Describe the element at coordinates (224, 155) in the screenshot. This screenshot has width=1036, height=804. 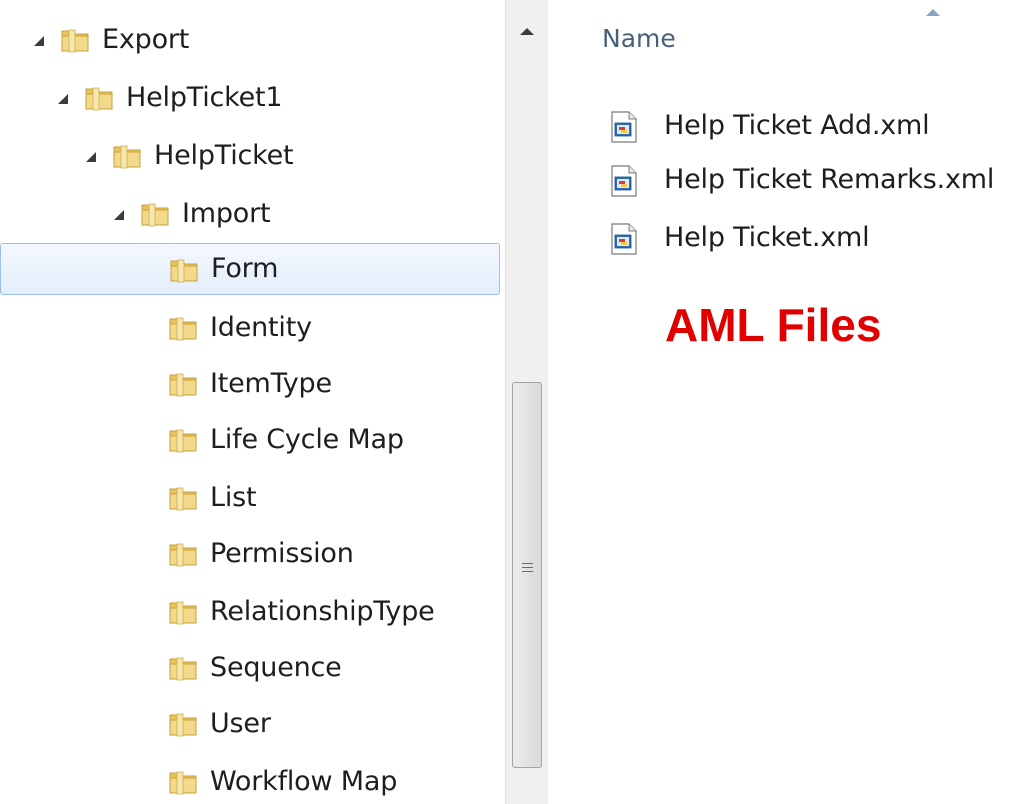
I see `tree-item-label: HelpTicket` at that location.